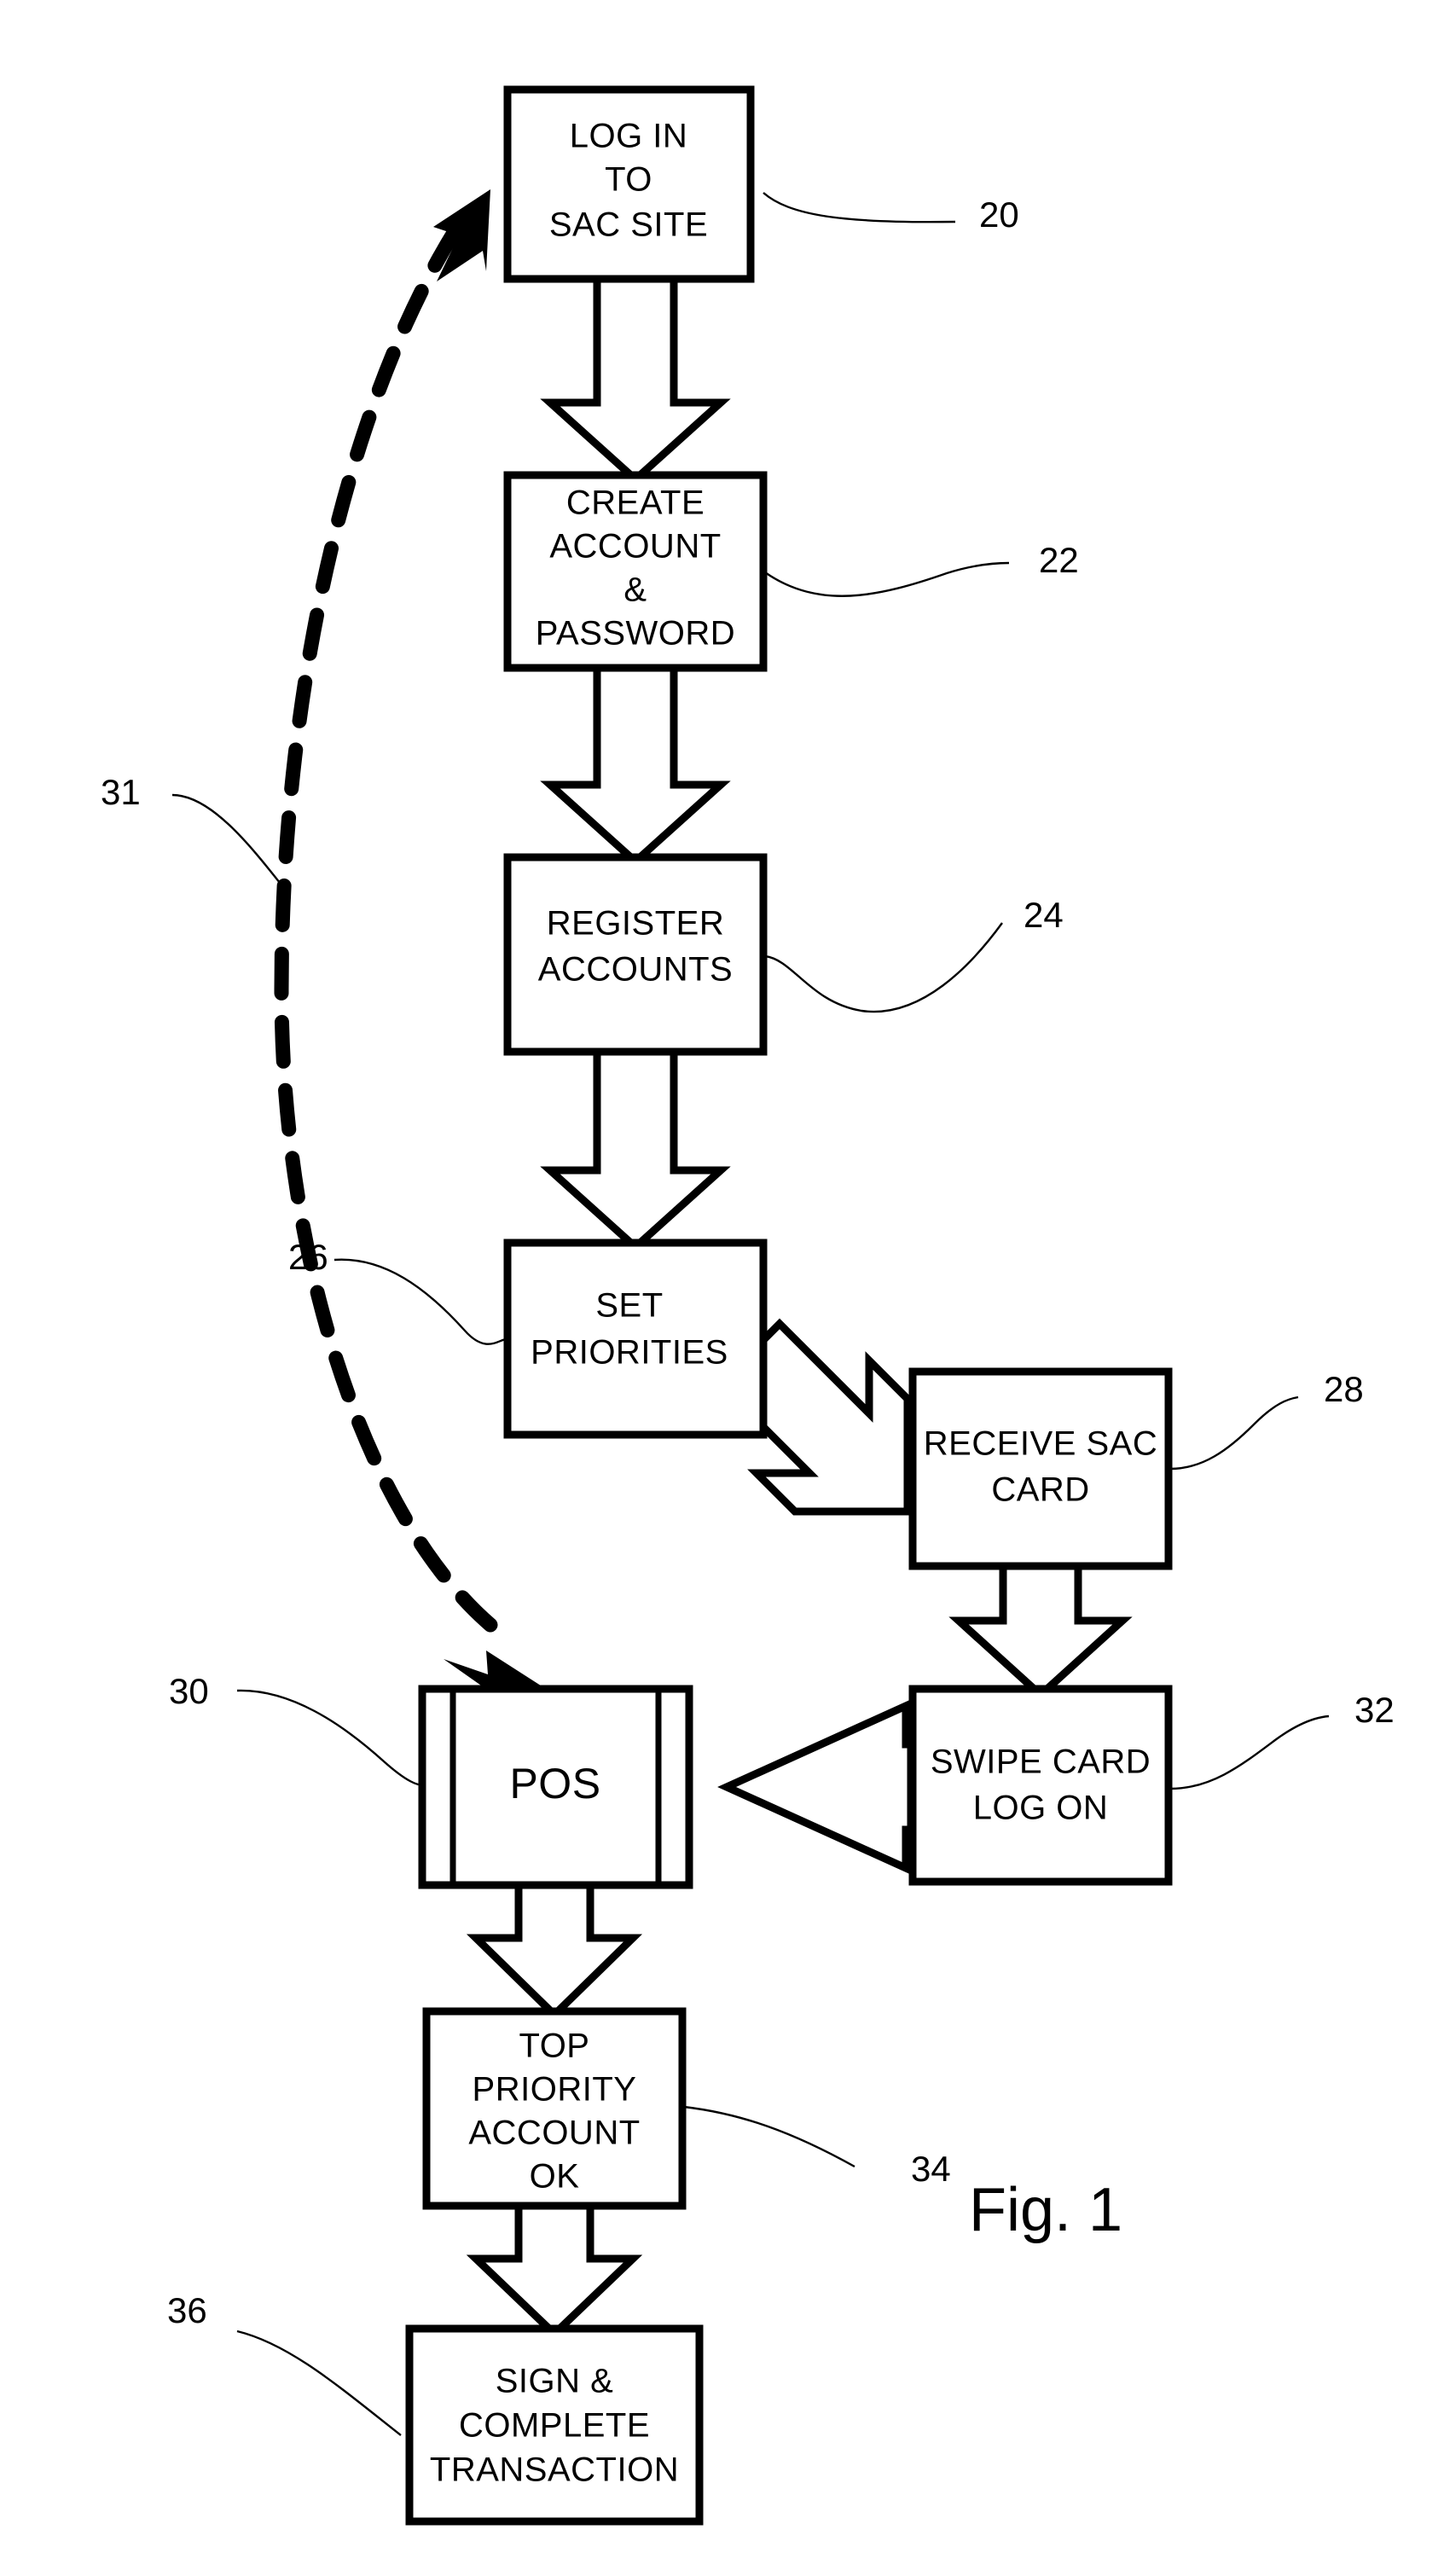 This screenshot has width=1444, height=2576. Describe the element at coordinates (931, 2169) in the screenshot. I see `ref-number-34: 34` at that location.